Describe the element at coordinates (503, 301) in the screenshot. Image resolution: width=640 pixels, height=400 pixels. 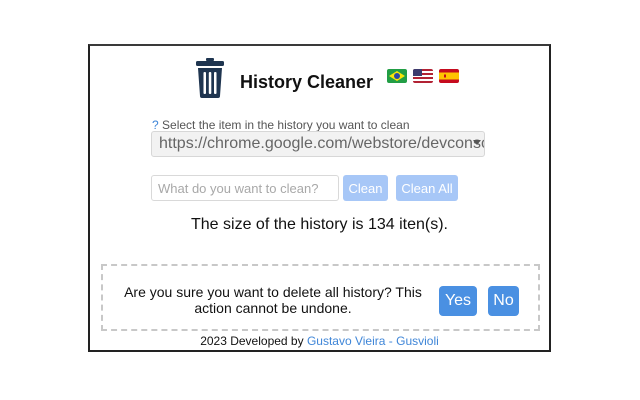
I see `confirm-no-button: No` at that location.